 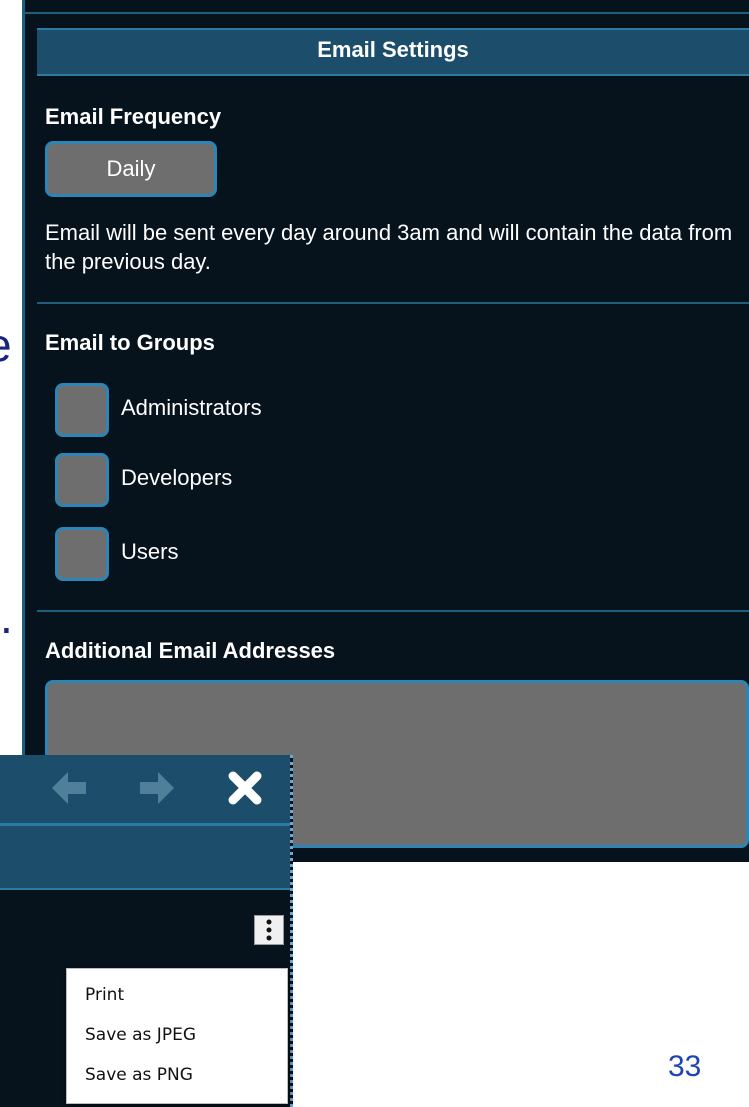 What do you see at coordinates (6, 345) in the screenshot?
I see `slide-text-fragment: e` at bounding box center [6, 345].